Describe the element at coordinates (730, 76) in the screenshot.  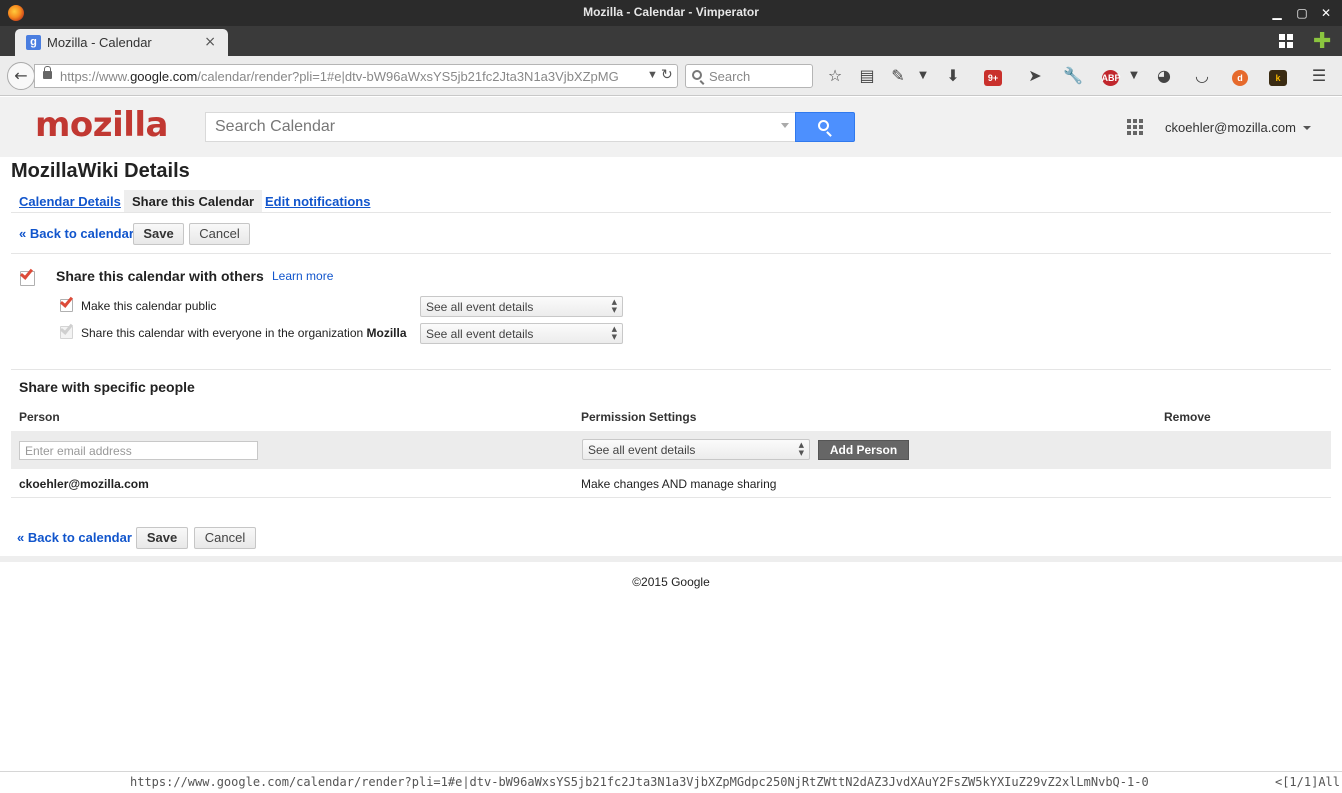
I see `browser-search-placeholder: Search` at that location.